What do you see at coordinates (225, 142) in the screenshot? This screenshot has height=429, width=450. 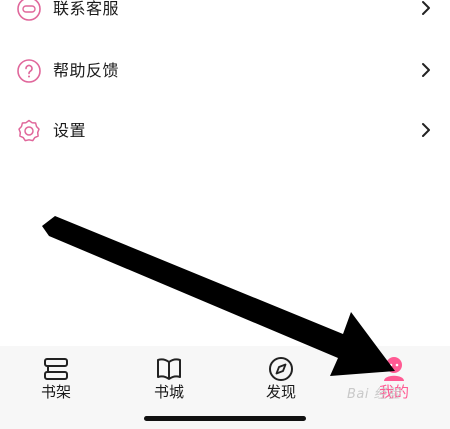 I see `menu-item-settings: 设置` at bounding box center [225, 142].